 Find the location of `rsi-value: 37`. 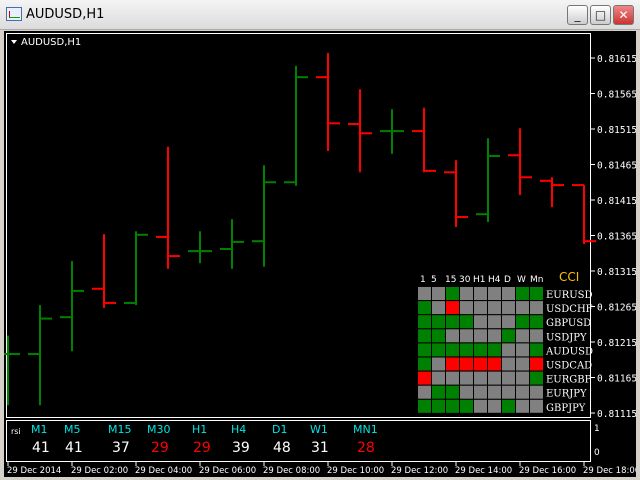

rsi-value: 37 is located at coordinates (121, 448).